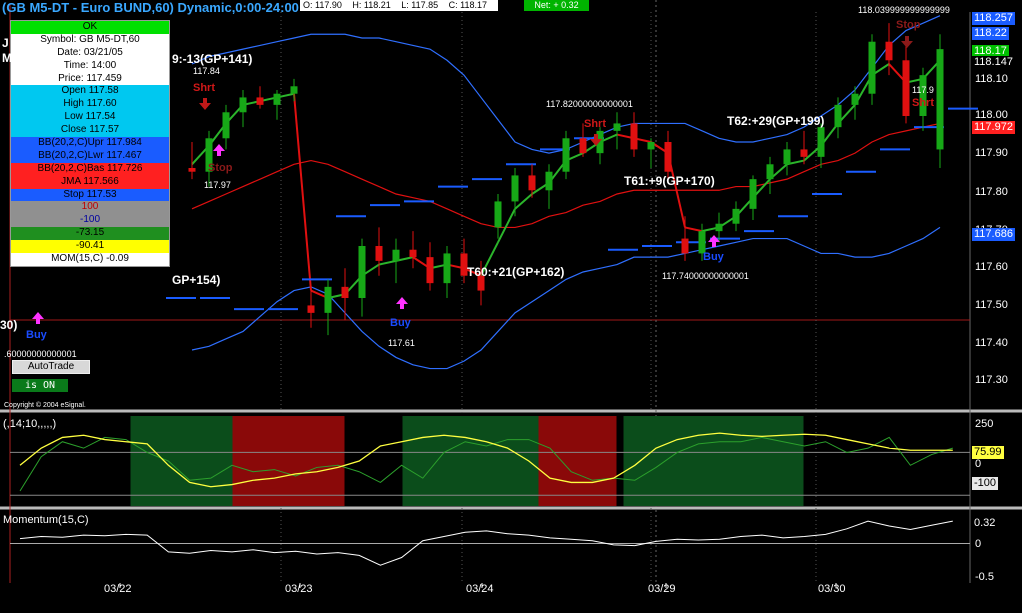 The height and width of the screenshot is (613, 1022). What do you see at coordinates (589, 104) in the screenshot?
I see `price-annotation: 117.82000000000001` at bounding box center [589, 104].